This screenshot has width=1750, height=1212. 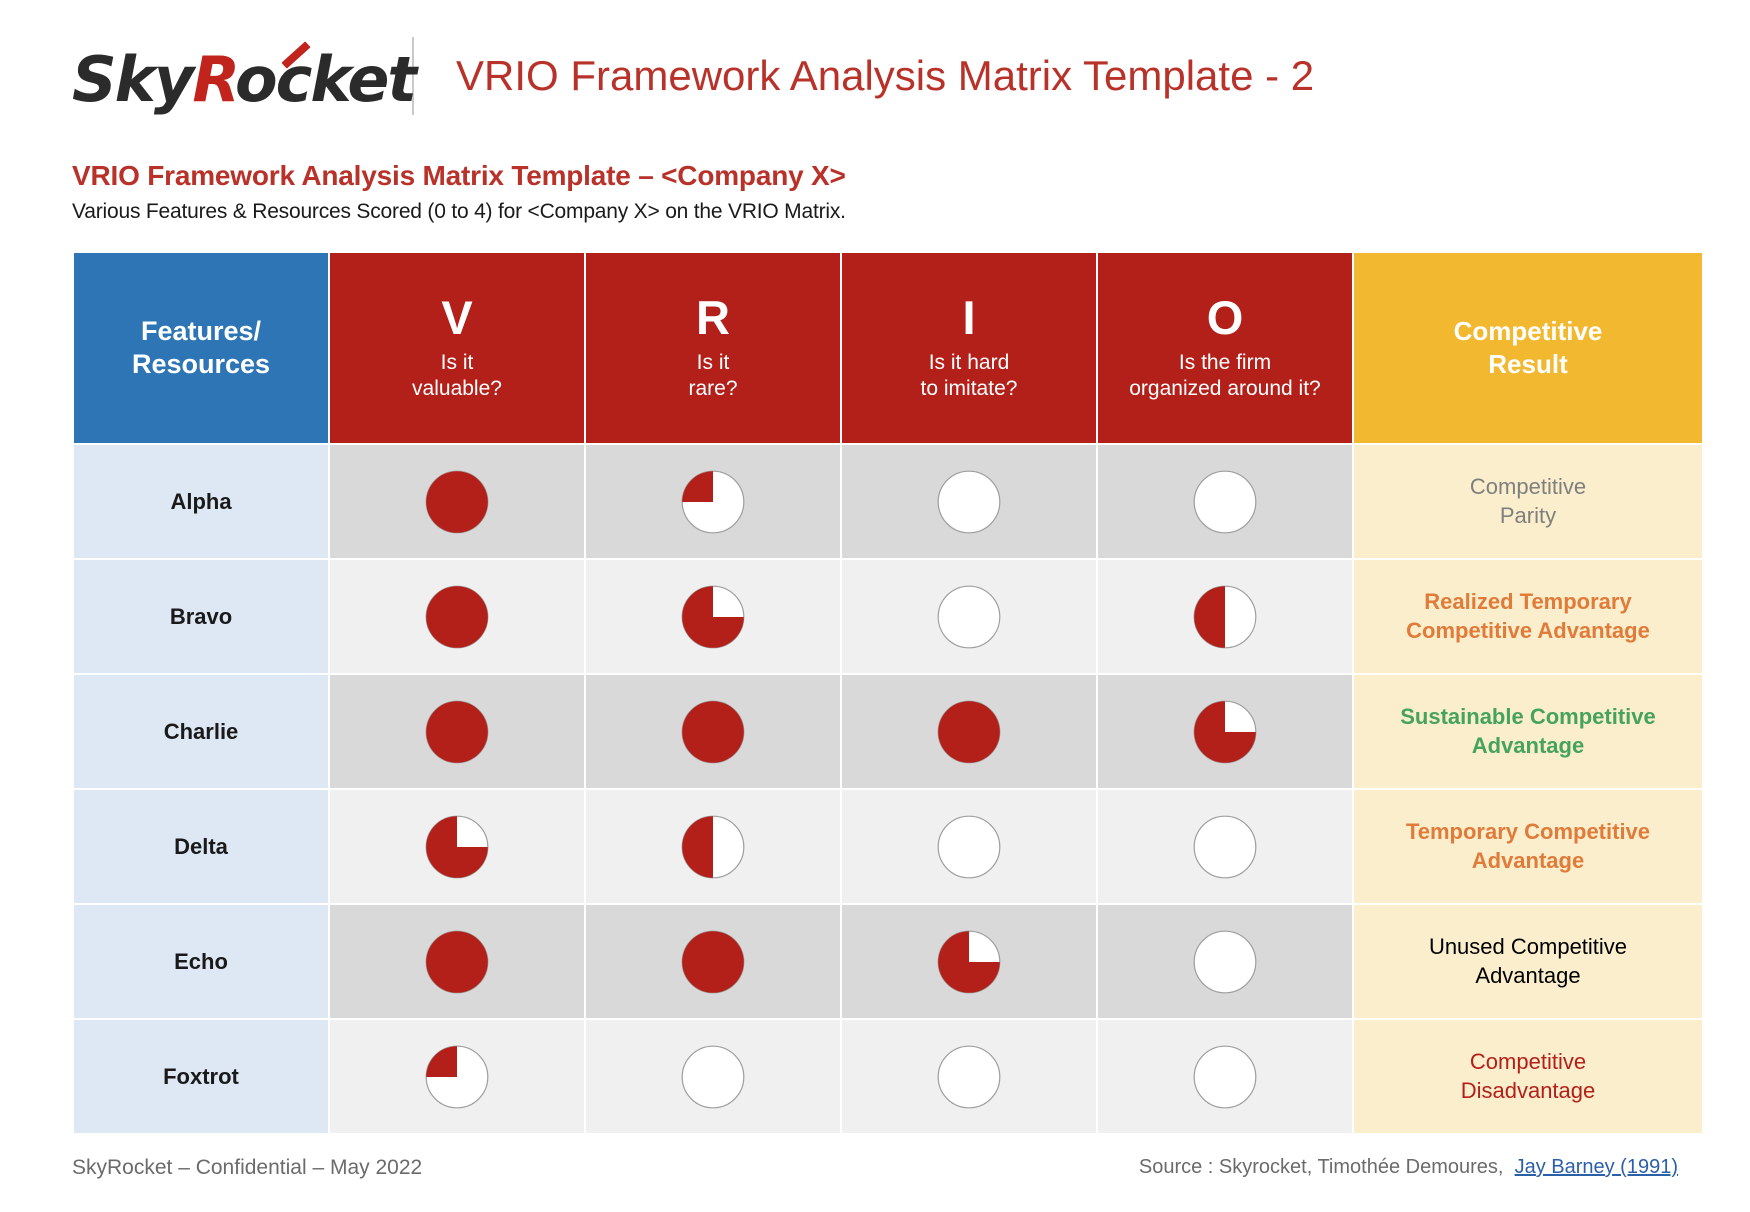 What do you see at coordinates (457, 961) in the screenshot?
I see `score-cell-echo-v` at bounding box center [457, 961].